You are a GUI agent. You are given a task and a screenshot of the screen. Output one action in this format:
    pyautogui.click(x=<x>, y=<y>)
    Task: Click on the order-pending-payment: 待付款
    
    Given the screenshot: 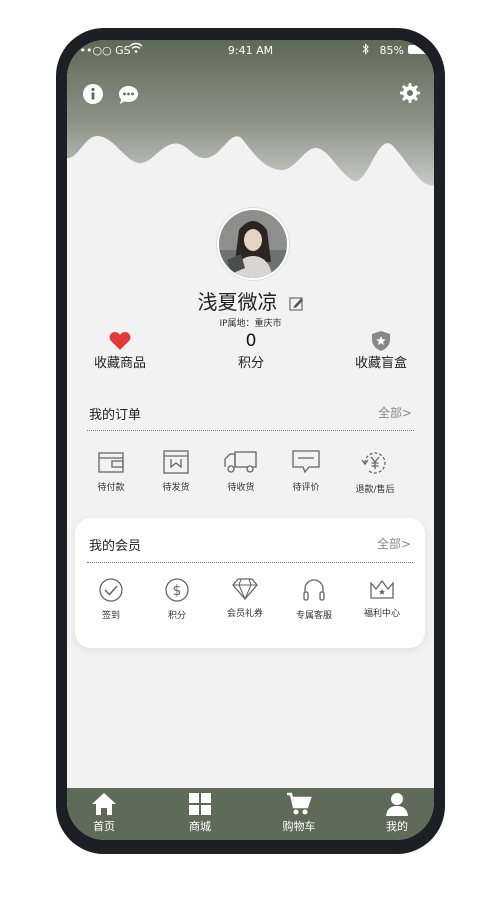 What is the action you would take?
    pyautogui.click(x=111, y=471)
    